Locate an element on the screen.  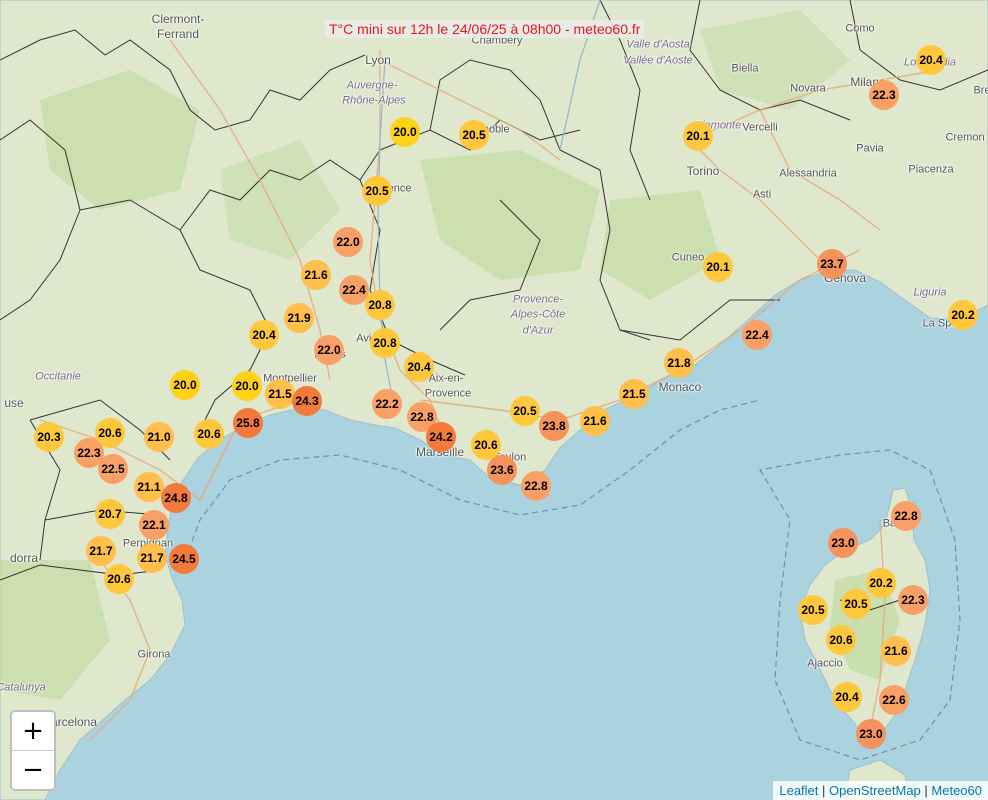
place-label: Asti is located at coordinates (762, 194).